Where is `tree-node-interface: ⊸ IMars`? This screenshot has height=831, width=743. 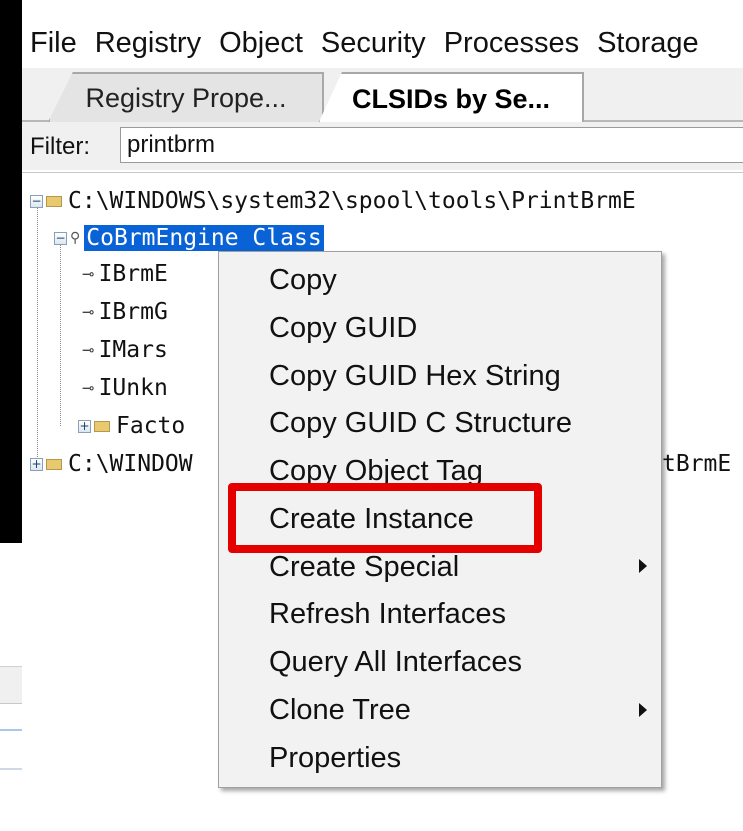 tree-node-interface: ⊸ IMars is located at coordinates (125, 350).